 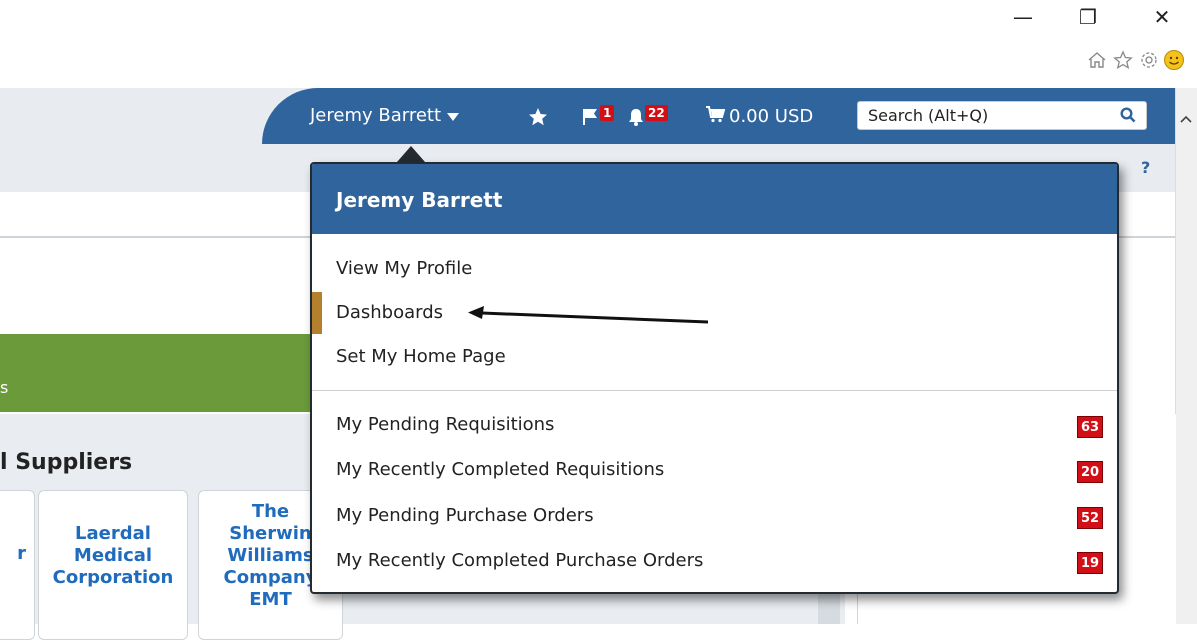 I want to click on global-search, so click(x=1002, y=115).